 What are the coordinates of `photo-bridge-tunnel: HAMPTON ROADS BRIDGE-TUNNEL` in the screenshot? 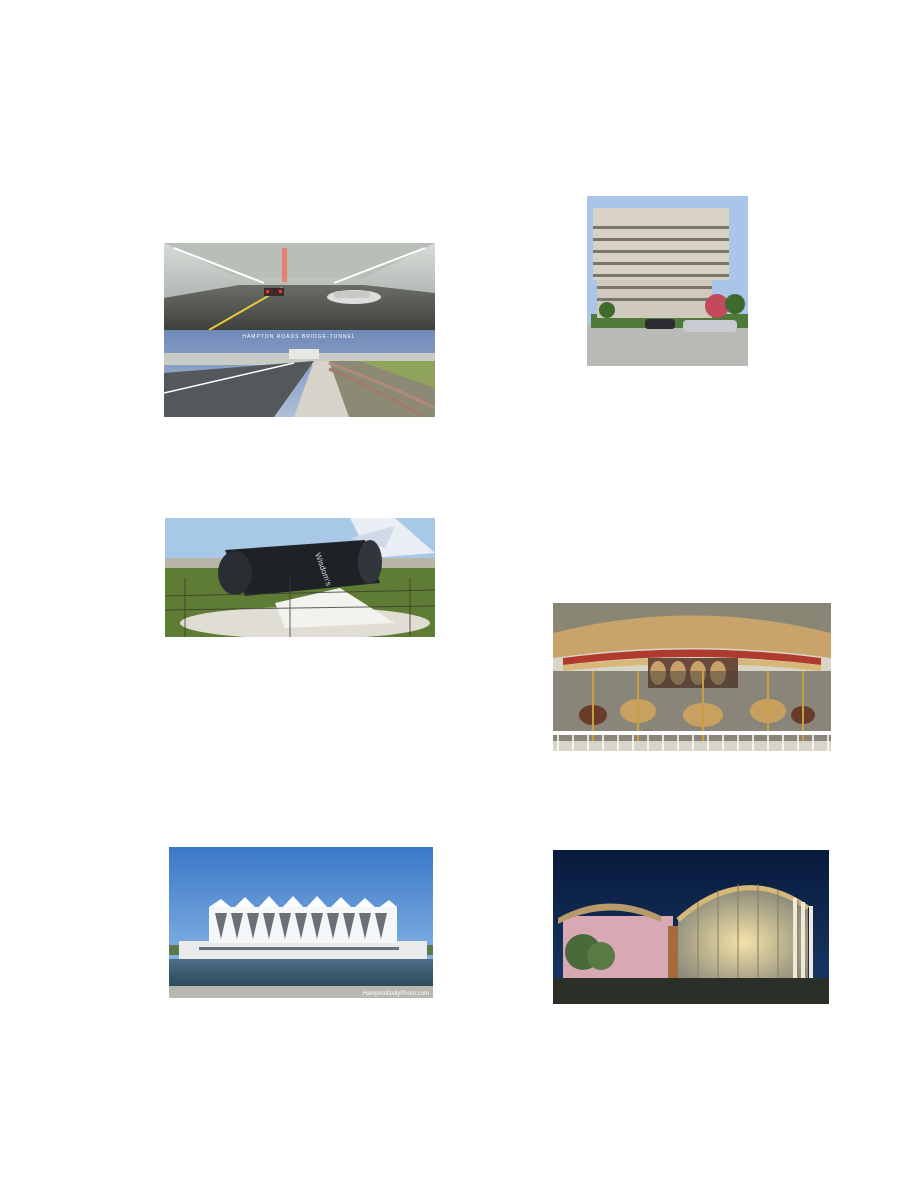 It's located at (299, 330).